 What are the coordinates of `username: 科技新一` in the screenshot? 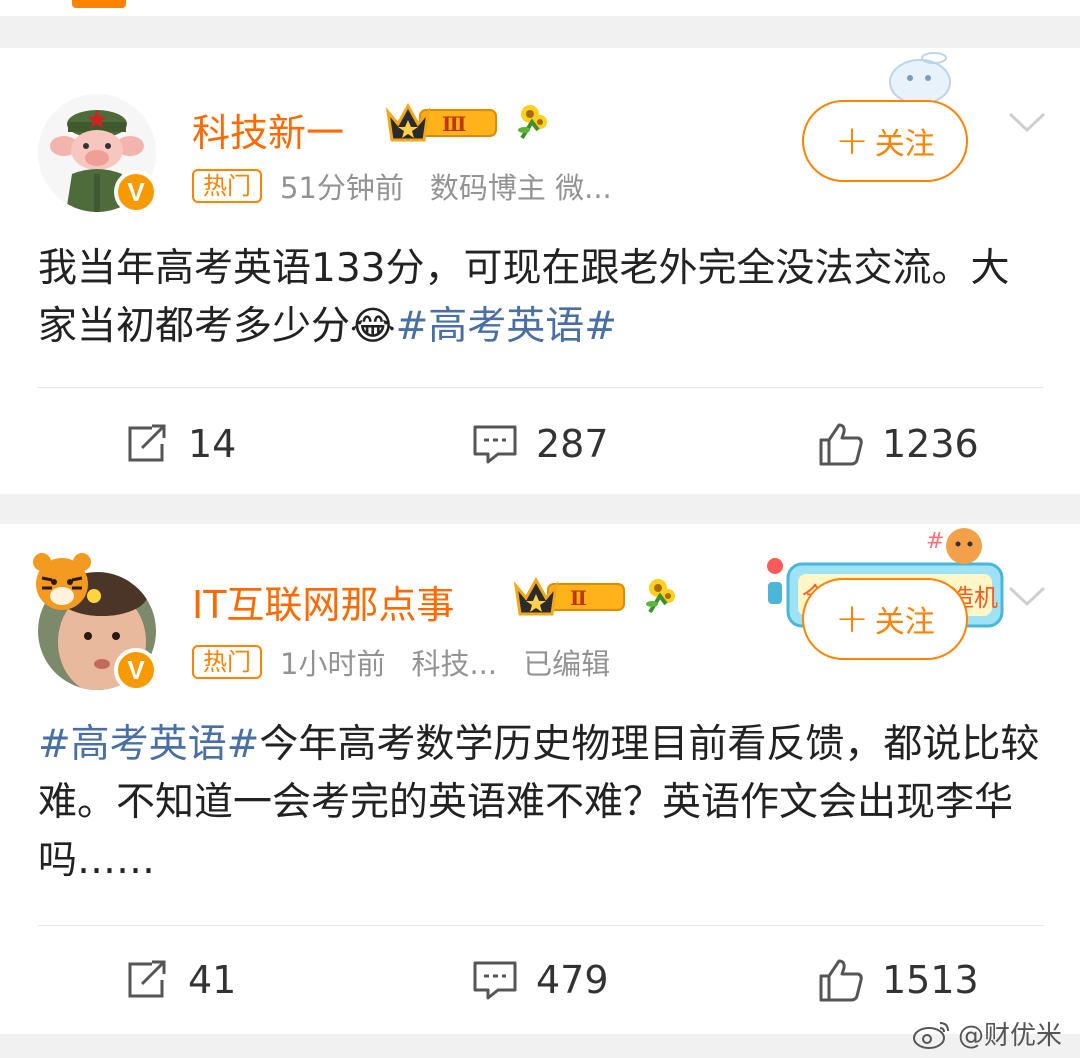 It's located at (268, 129).